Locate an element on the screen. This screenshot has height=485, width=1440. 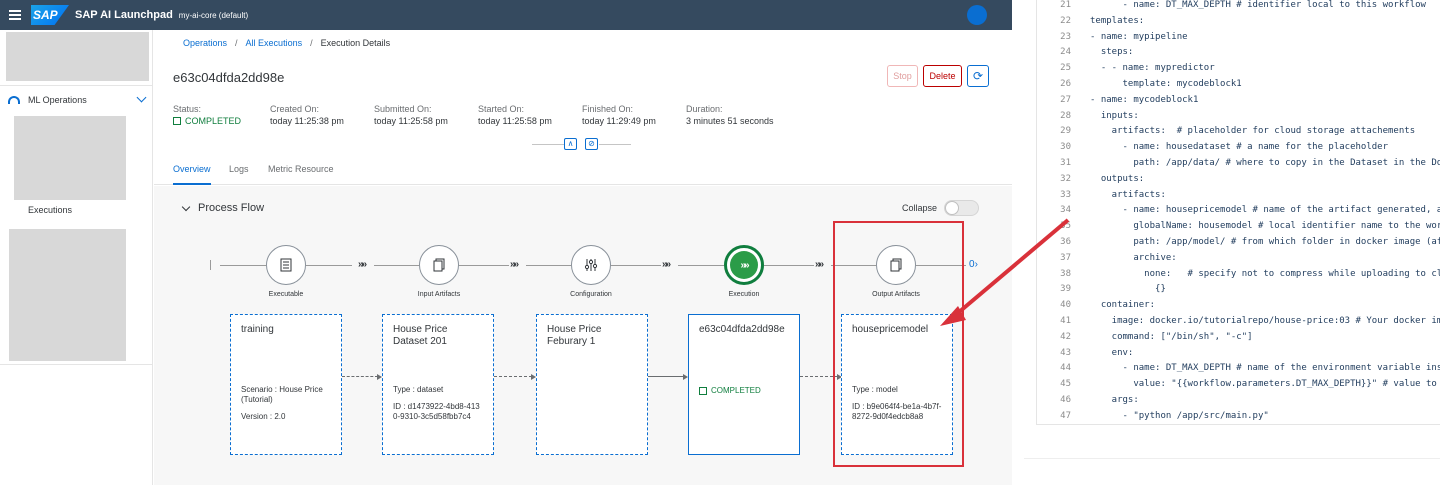
breadcrumb-all-executions: All Executions is located at coordinates (274, 43).